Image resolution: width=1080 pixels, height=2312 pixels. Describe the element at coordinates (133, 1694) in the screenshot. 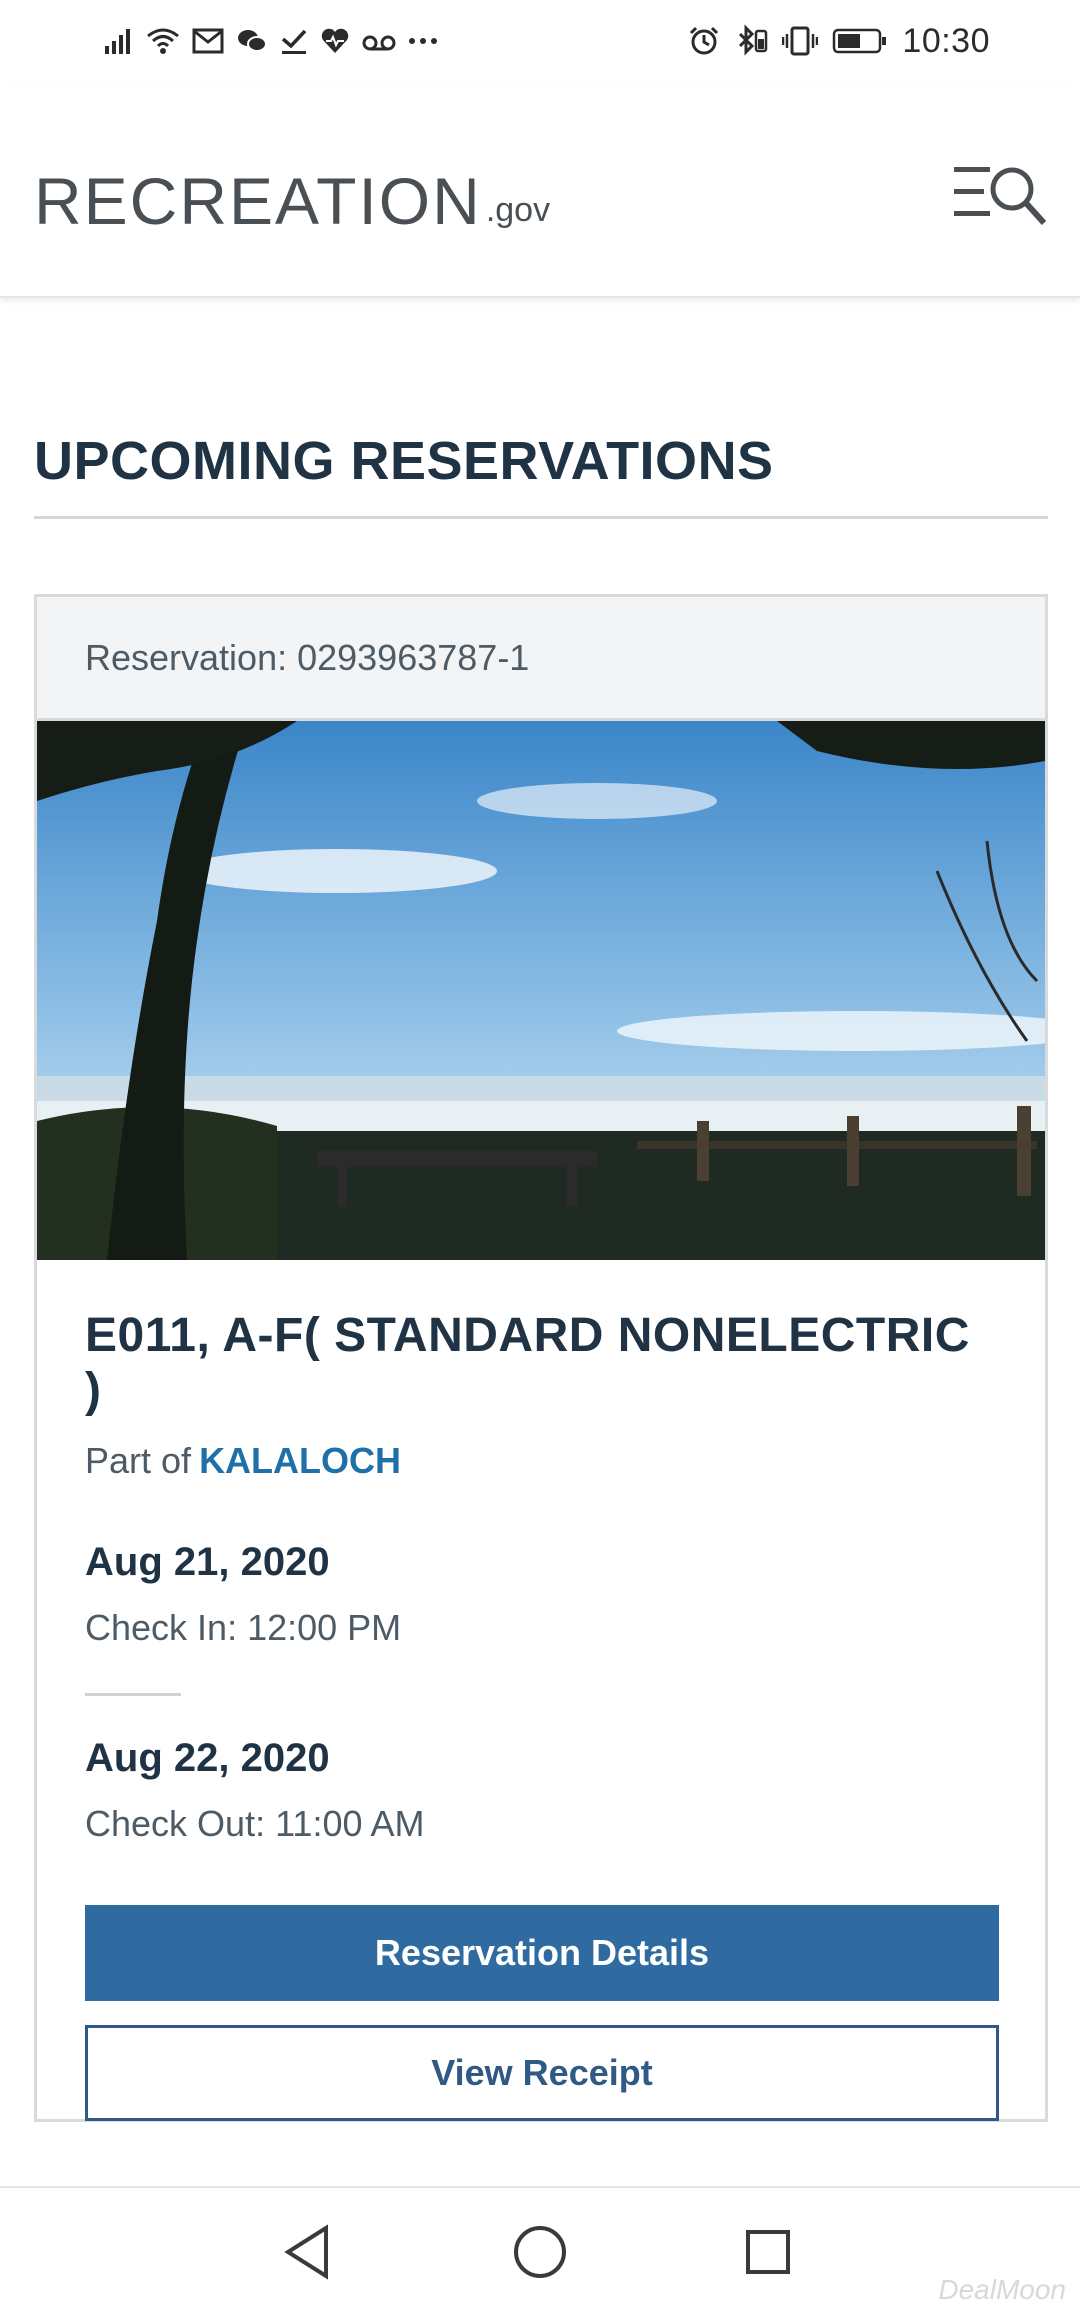

I see `date-divider` at that location.